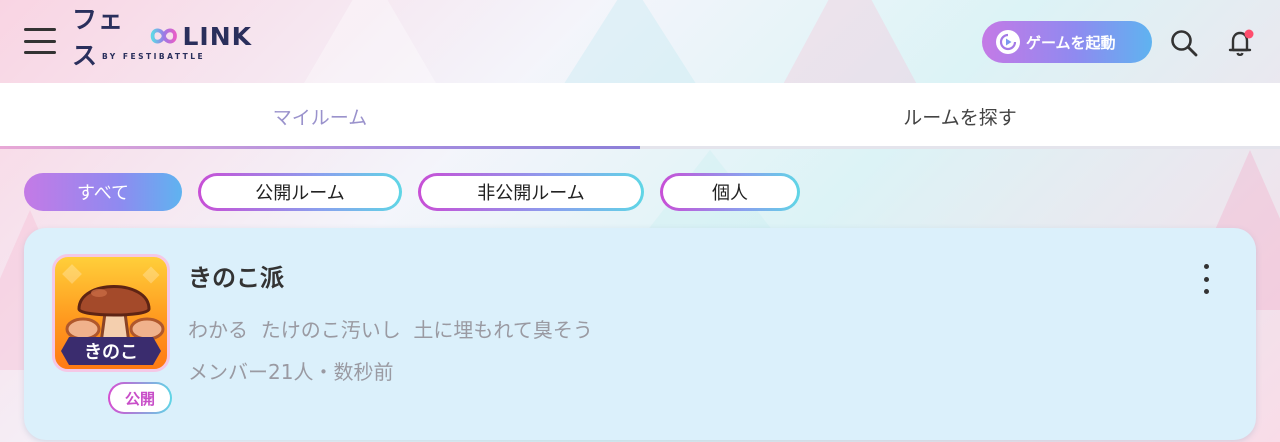 This screenshot has height=442, width=1280. I want to click on filter-all-chip: すべて, so click(103, 192).